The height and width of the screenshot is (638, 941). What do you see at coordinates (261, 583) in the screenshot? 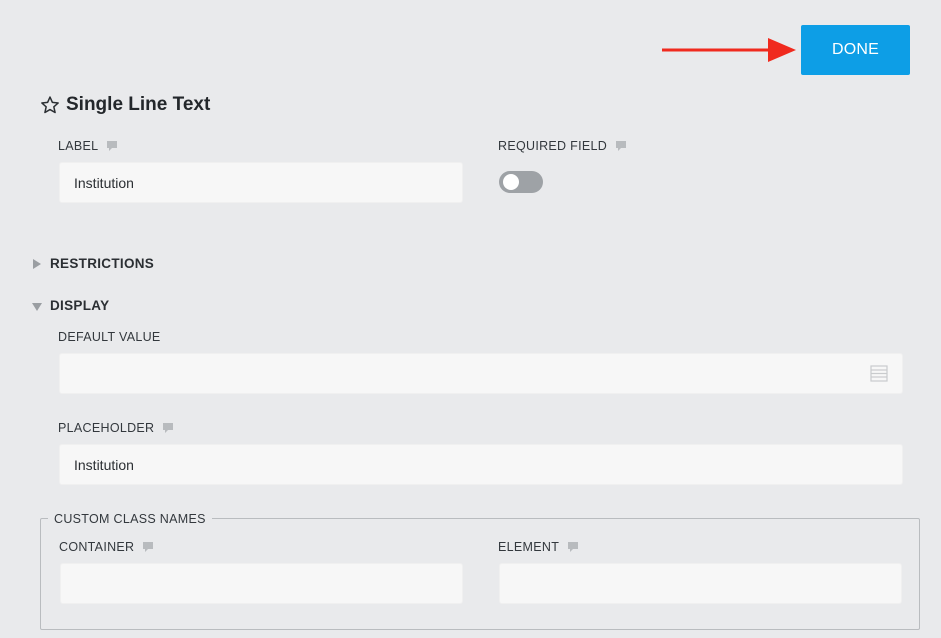
I see `container-input` at bounding box center [261, 583].